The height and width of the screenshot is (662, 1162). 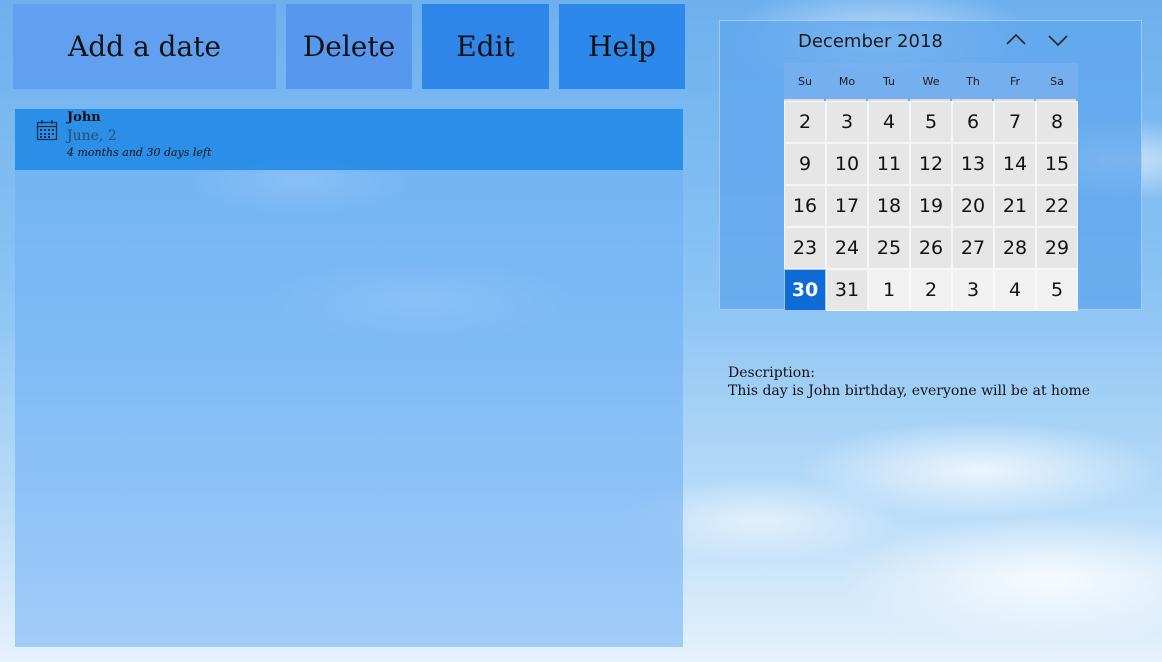 I want to click on chevron-up-icon, so click(x=1016, y=40).